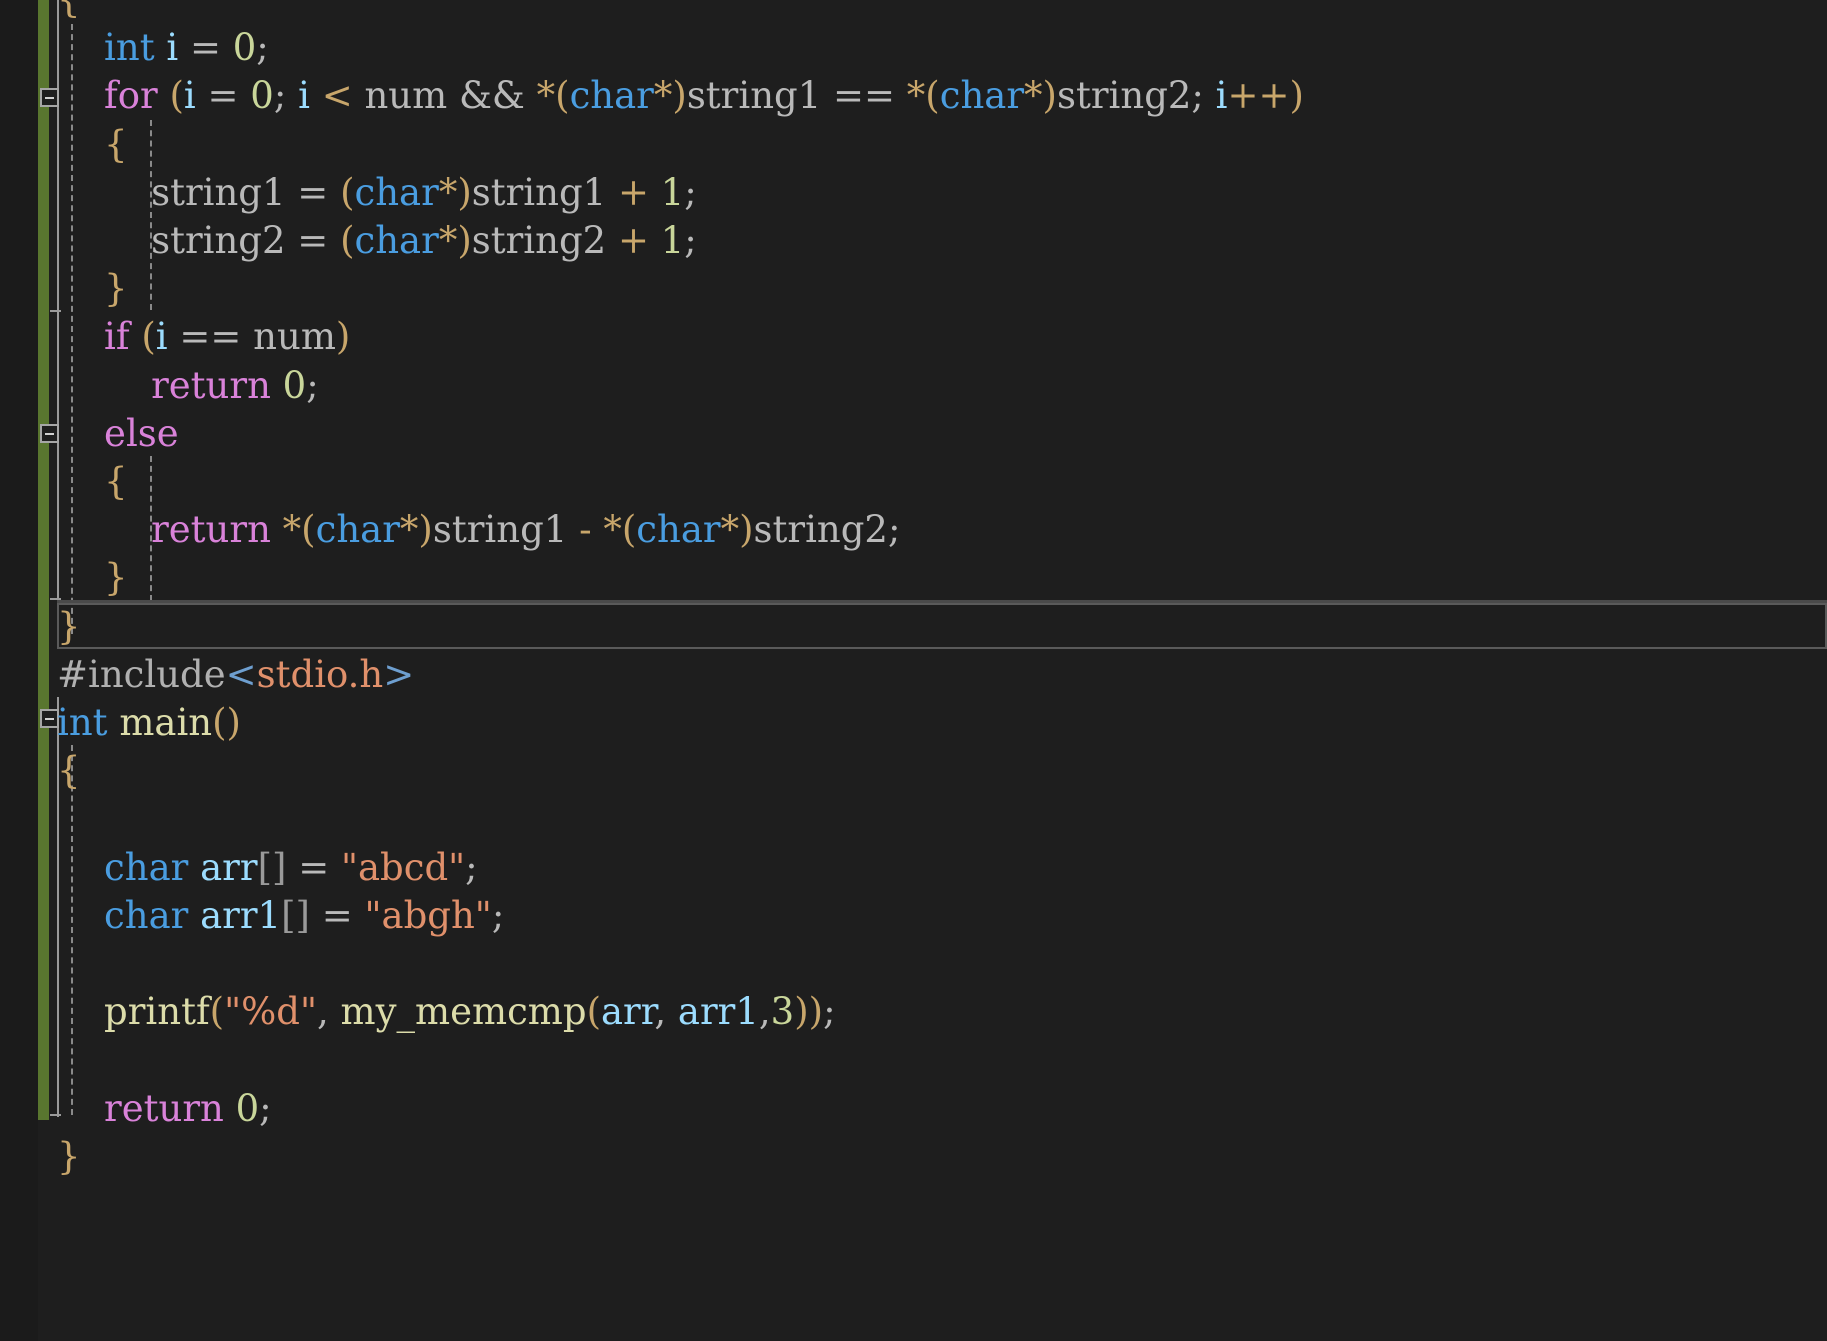  What do you see at coordinates (666, 1012) in the screenshot?
I see `line-printf-token-8: ,` at bounding box center [666, 1012].